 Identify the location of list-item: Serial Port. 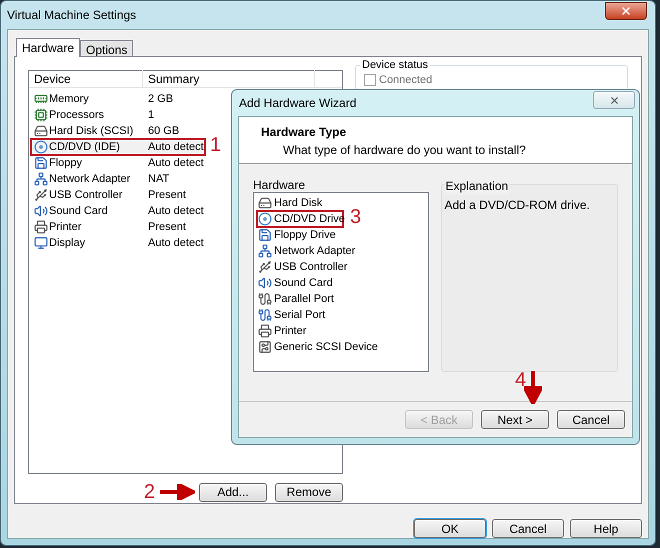
(292, 315).